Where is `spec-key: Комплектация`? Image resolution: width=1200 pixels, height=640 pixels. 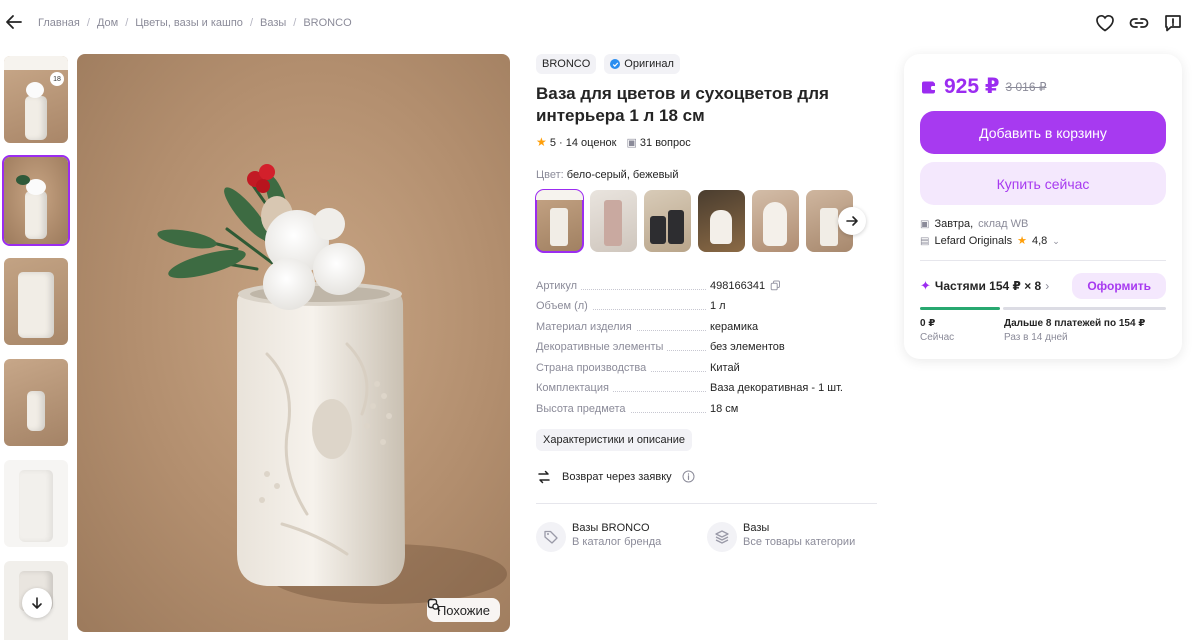 spec-key: Комплектация is located at coordinates (574, 388).